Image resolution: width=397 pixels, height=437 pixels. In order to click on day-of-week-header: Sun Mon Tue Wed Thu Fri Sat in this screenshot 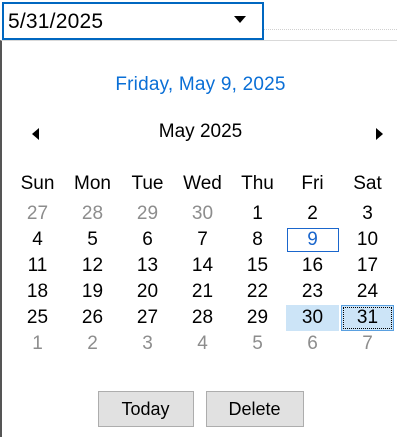, I will do `click(202, 184)`.